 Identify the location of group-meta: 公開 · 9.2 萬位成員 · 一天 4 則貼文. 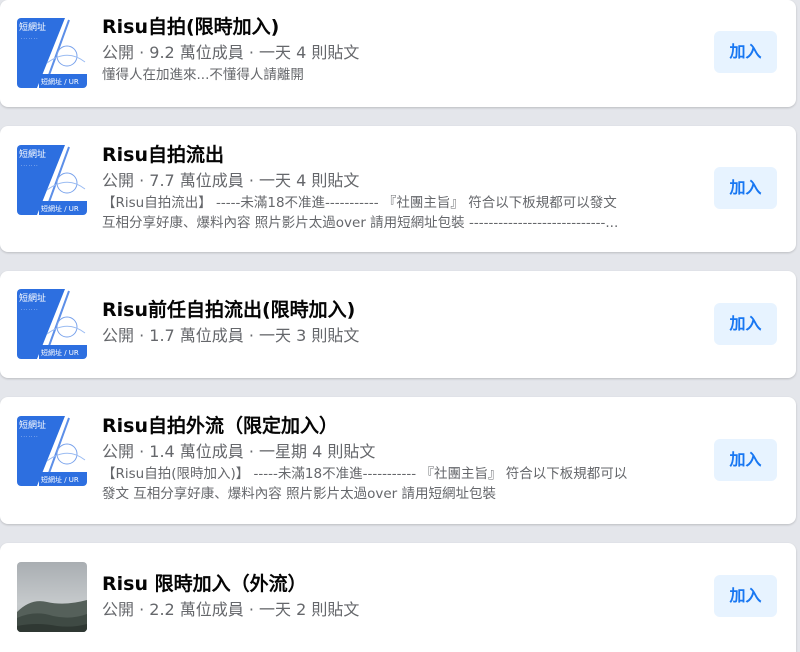
(231, 52).